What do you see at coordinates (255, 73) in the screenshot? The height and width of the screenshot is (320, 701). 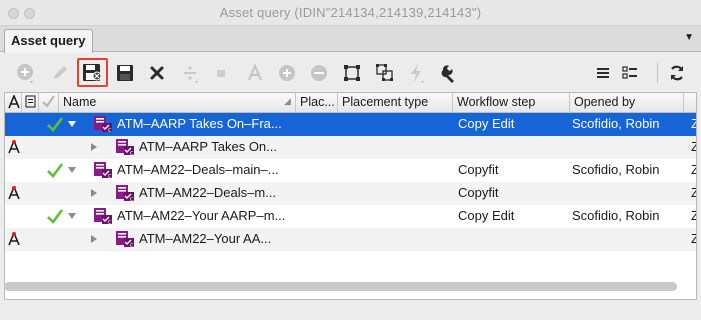 I see `text-a-icon` at bounding box center [255, 73].